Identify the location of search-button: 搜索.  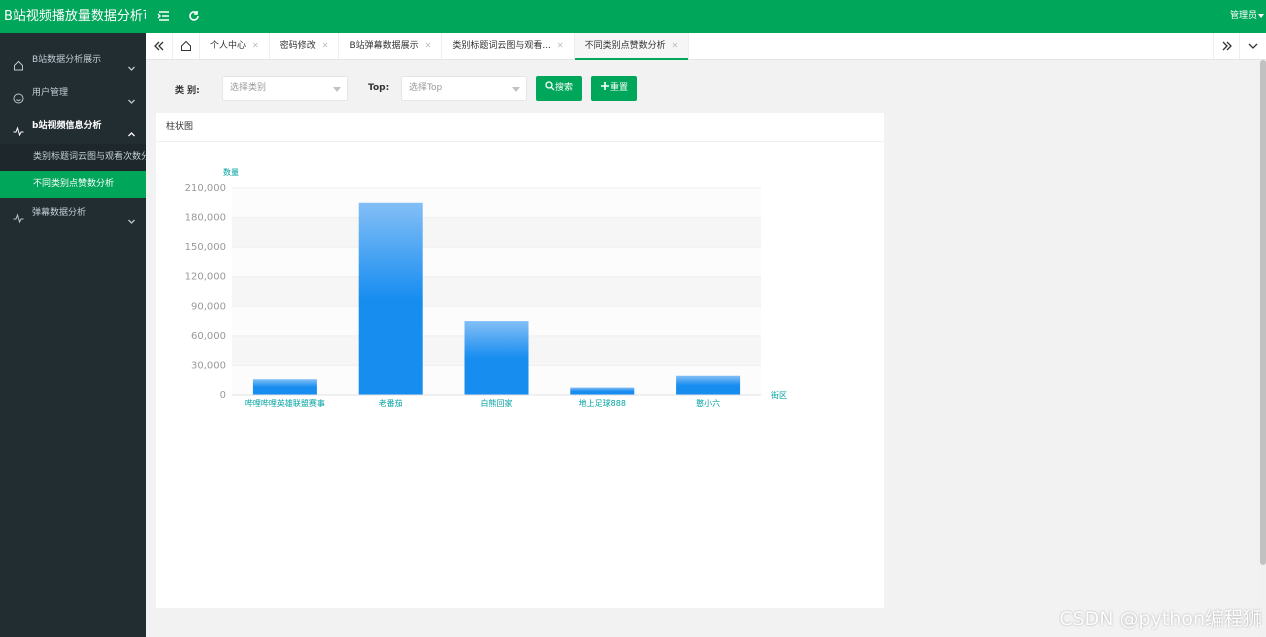
(559, 88).